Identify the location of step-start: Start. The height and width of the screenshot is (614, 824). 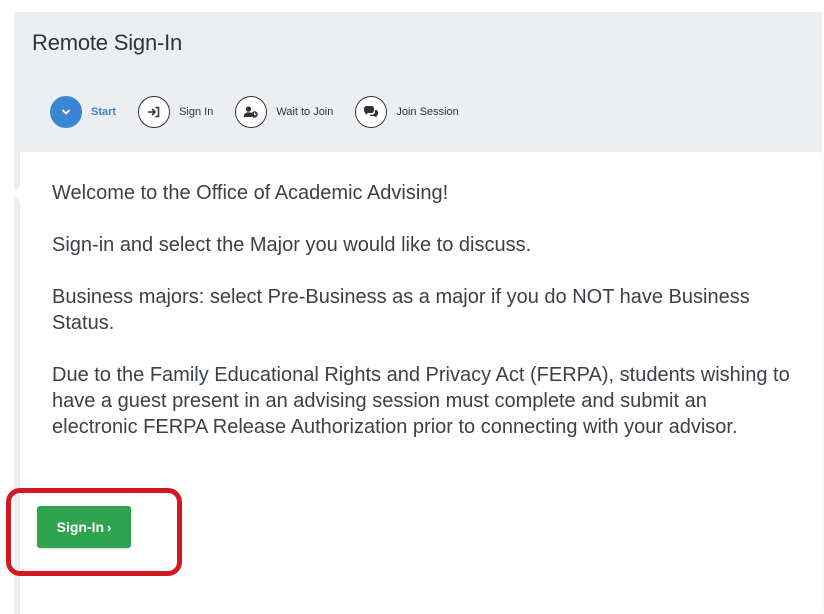
(83, 112).